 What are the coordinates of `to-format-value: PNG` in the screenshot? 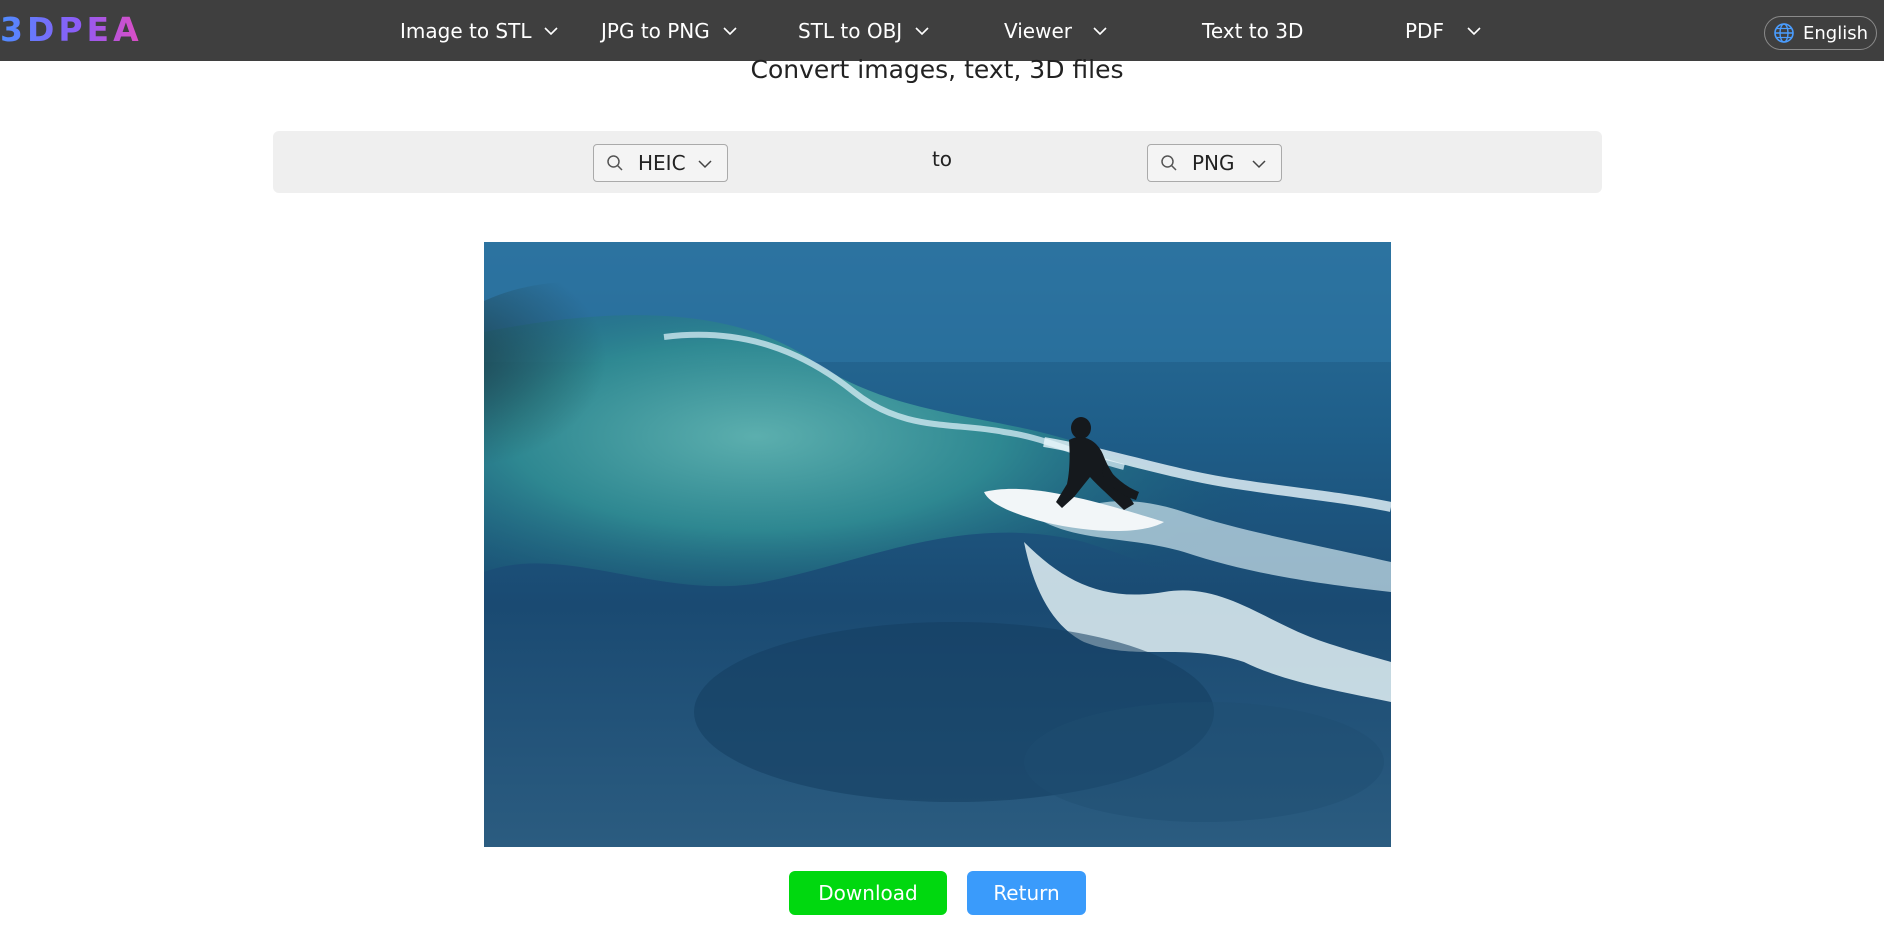 It's located at (1213, 163).